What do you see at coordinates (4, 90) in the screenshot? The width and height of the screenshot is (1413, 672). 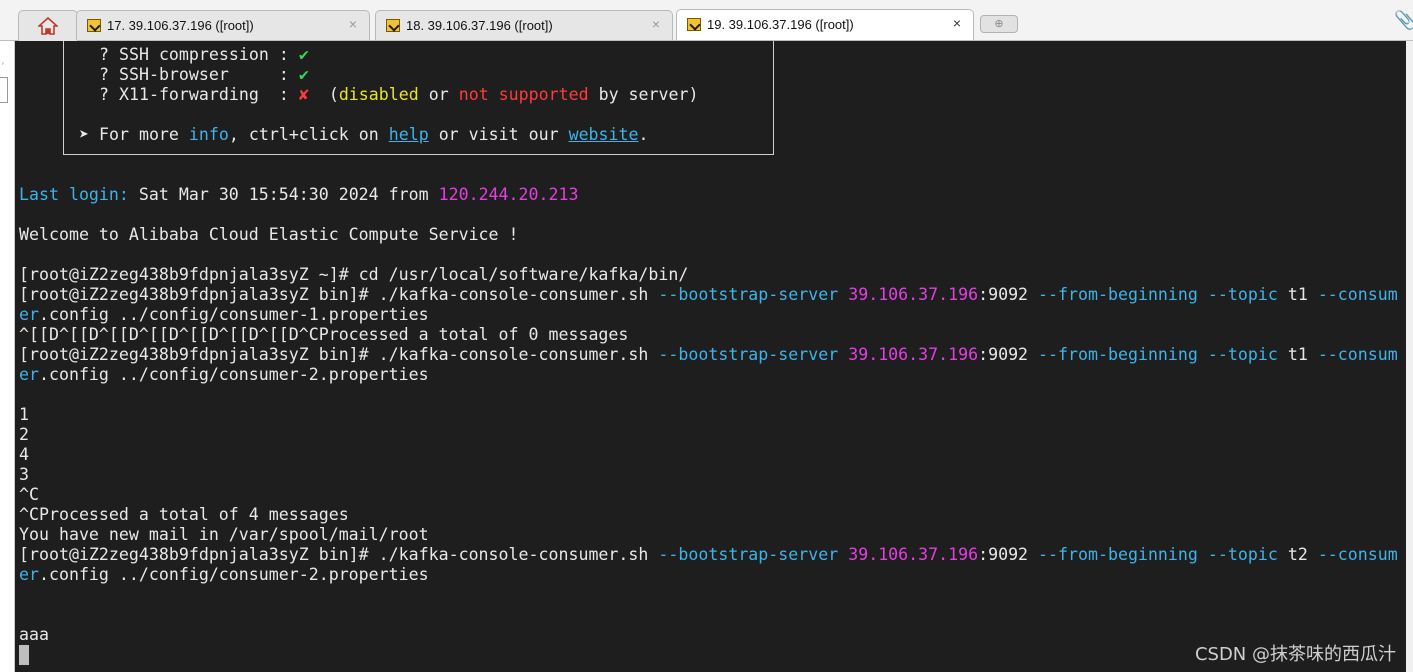 I see `side-toggle` at bounding box center [4, 90].